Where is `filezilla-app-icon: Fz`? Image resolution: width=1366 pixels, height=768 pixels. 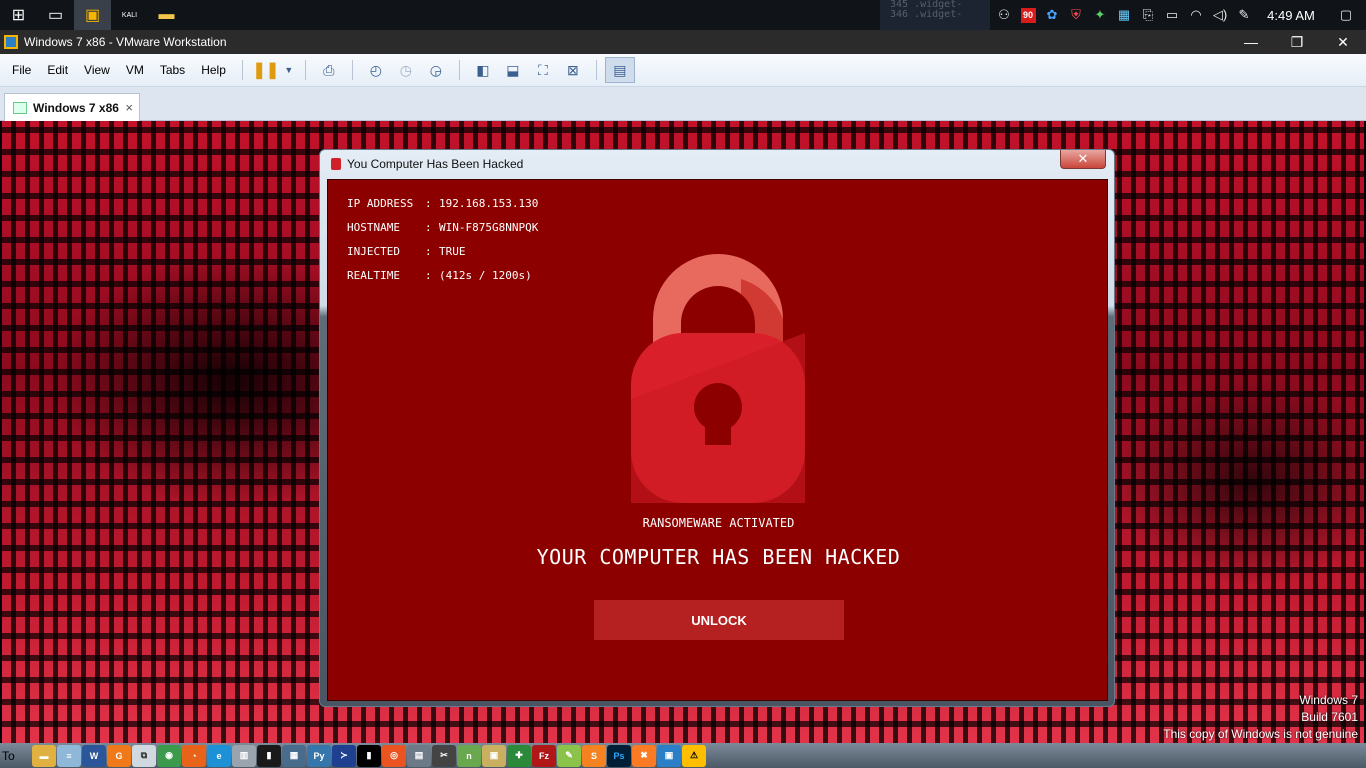
filezilla-app-icon: Fz is located at coordinates (544, 755).